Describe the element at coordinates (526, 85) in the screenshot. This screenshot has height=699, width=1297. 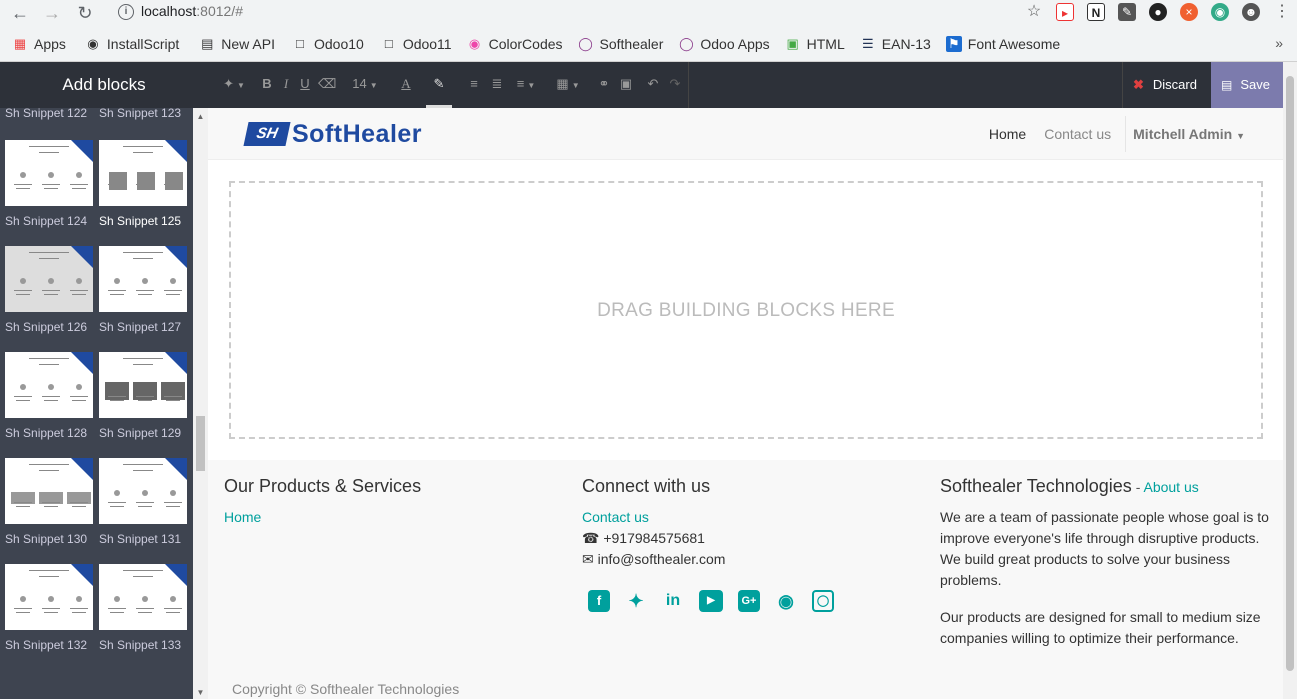
I see `align-icon: ≡ ▼` at that location.